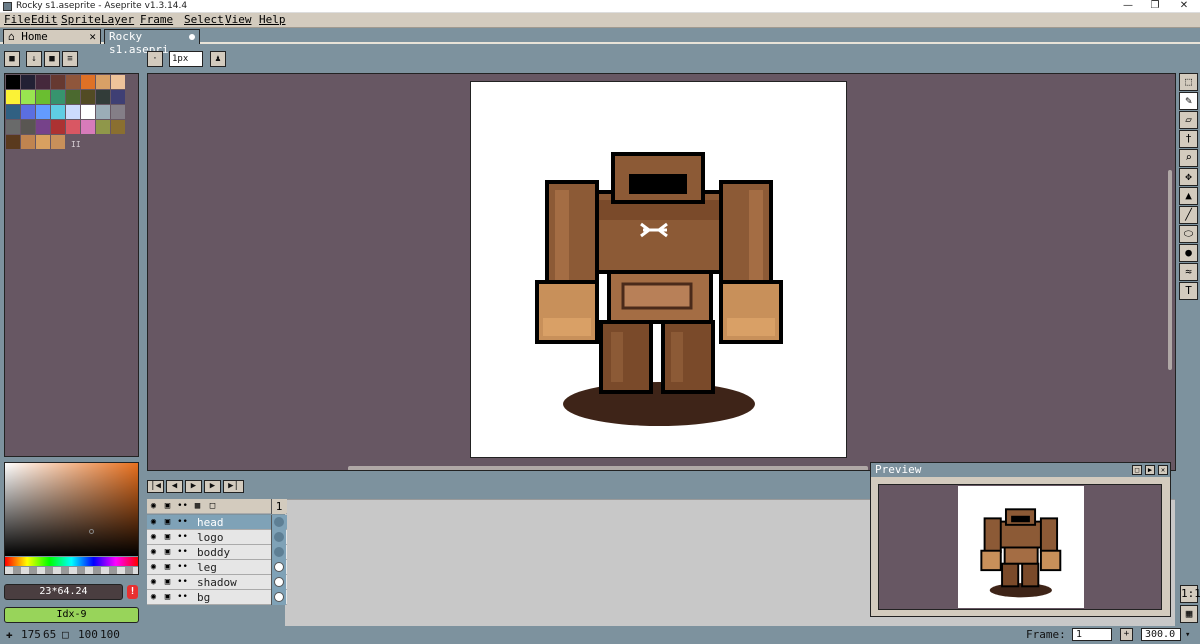  What do you see at coordinates (217, 522) in the screenshot?
I see `layer-row-head: ◉ ▣ •• head` at bounding box center [217, 522].